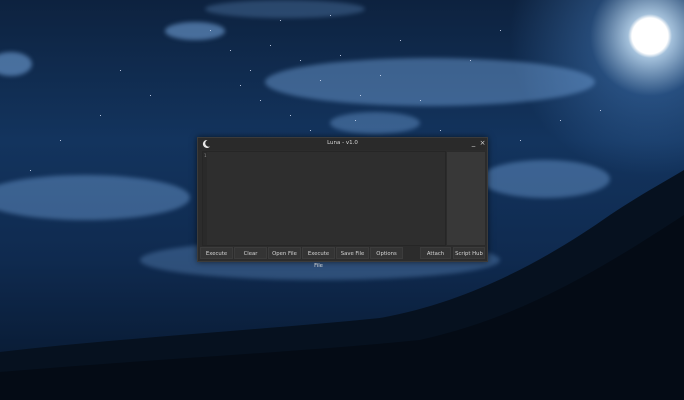  I want to click on minimize-button: _, so click(473, 143).